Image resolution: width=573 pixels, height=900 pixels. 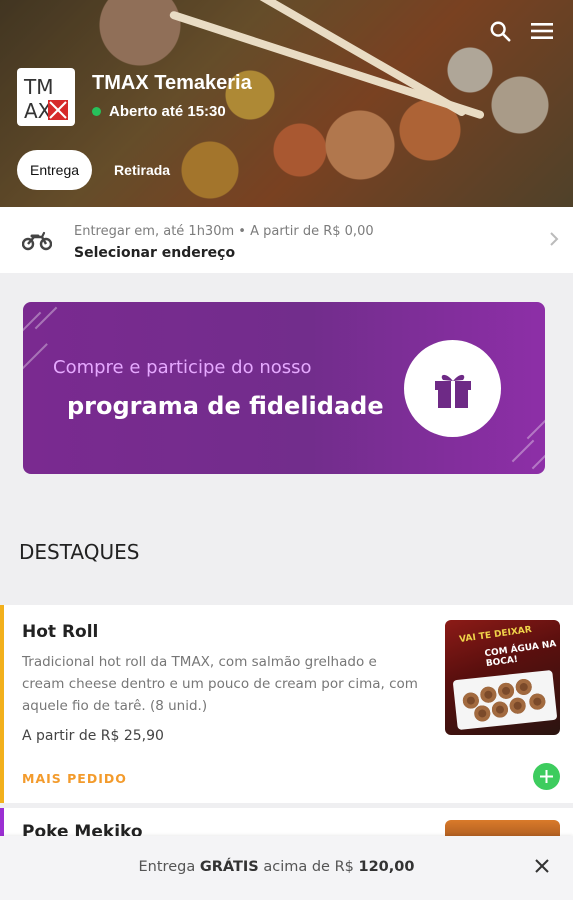 What do you see at coordinates (172, 83) in the screenshot?
I see `restaurant-name: TMAX Temakeria` at bounding box center [172, 83].